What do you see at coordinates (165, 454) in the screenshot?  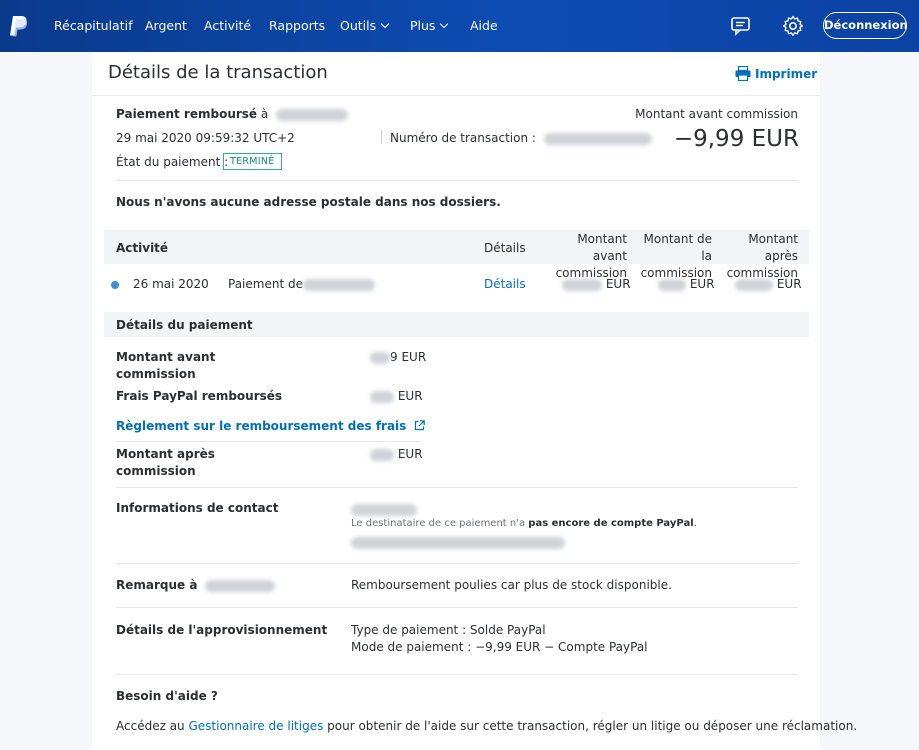 I see `net-label-line1: Montant après` at bounding box center [165, 454].